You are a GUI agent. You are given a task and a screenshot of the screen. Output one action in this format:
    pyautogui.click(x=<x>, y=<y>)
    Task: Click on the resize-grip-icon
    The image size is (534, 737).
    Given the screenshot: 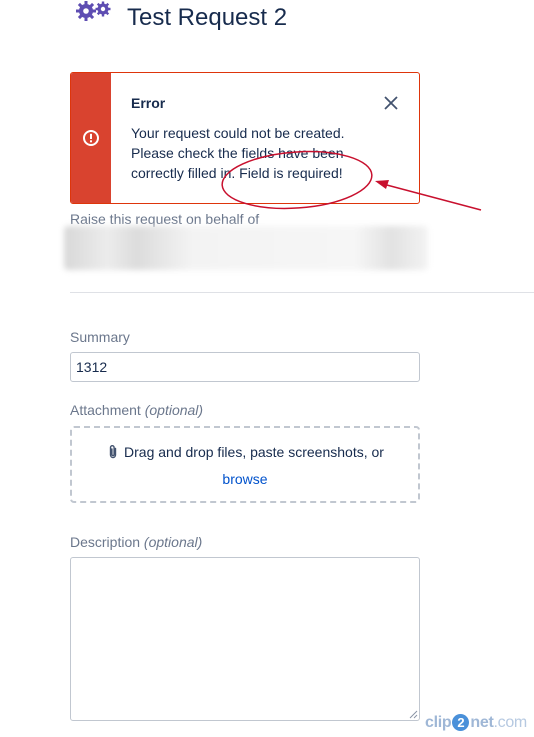 What is the action you would take?
    pyautogui.click(x=413, y=714)
    